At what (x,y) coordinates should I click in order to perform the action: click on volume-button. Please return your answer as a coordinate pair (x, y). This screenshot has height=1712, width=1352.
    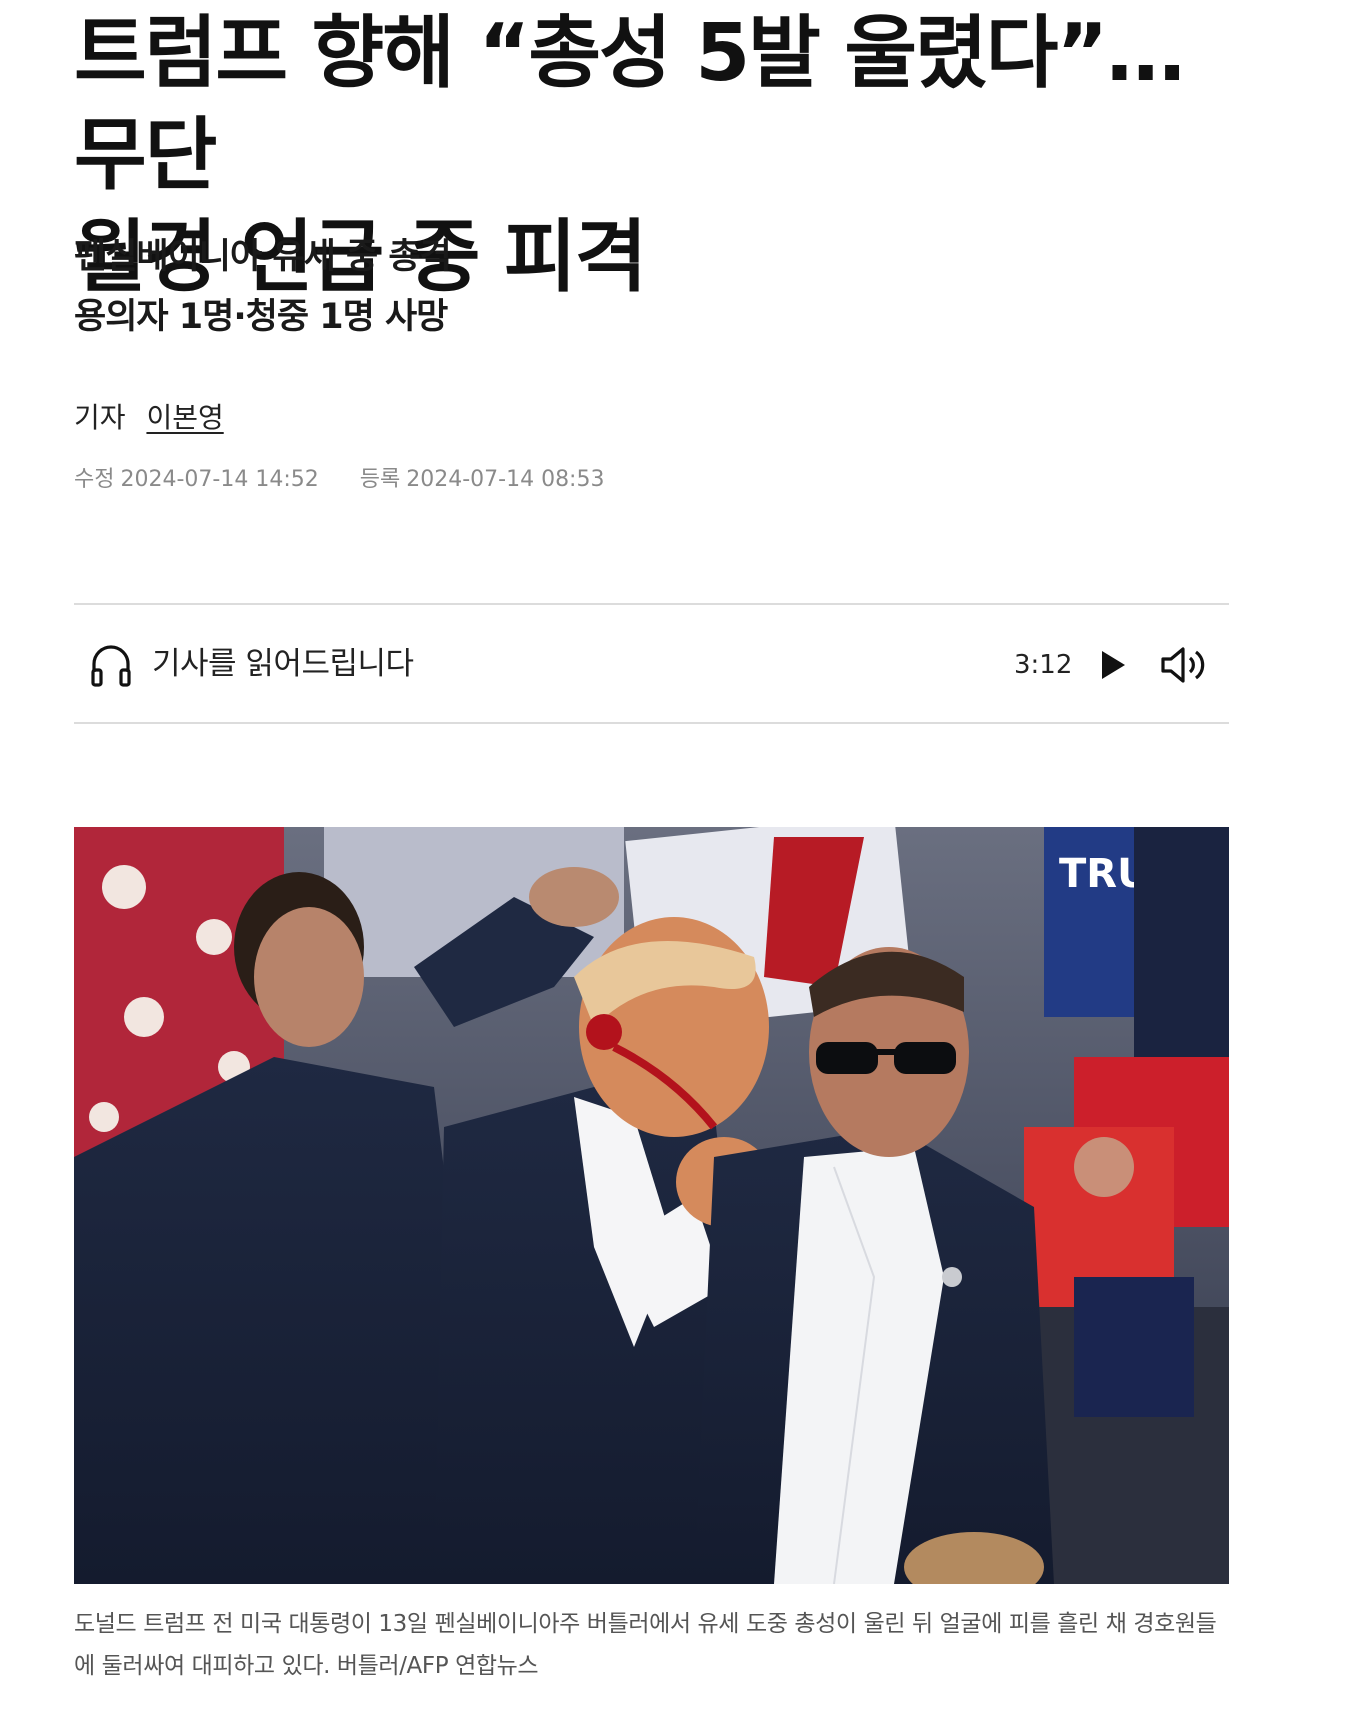
    Looking at the image, I should click on (1185, 665).